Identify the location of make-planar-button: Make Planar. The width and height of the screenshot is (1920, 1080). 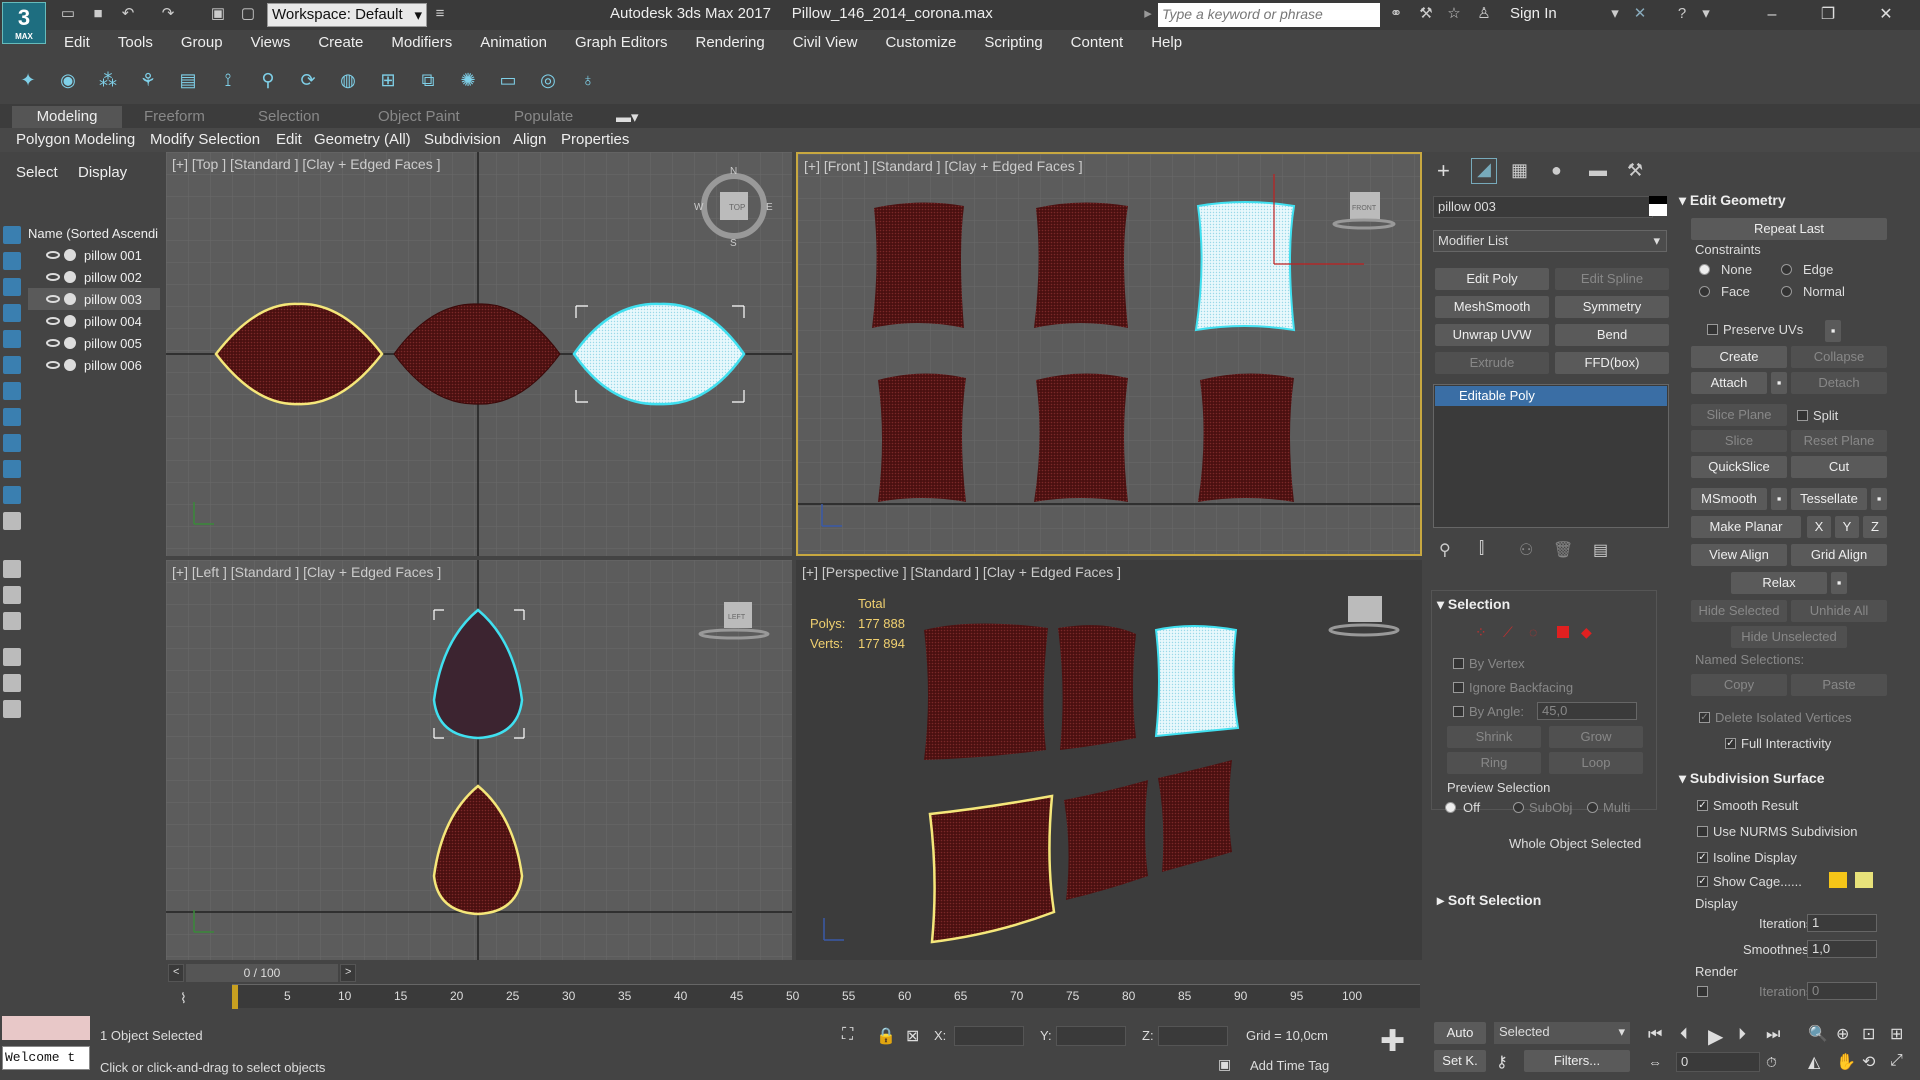
(1746, 527).